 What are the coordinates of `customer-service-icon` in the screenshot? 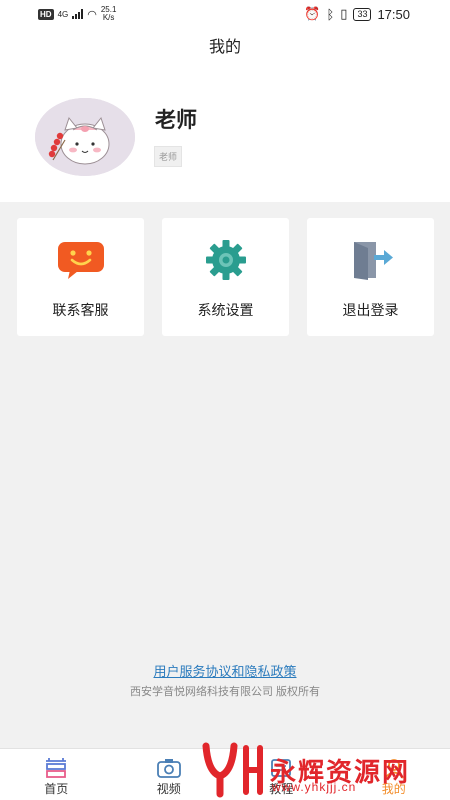 It's located at (81, 260).